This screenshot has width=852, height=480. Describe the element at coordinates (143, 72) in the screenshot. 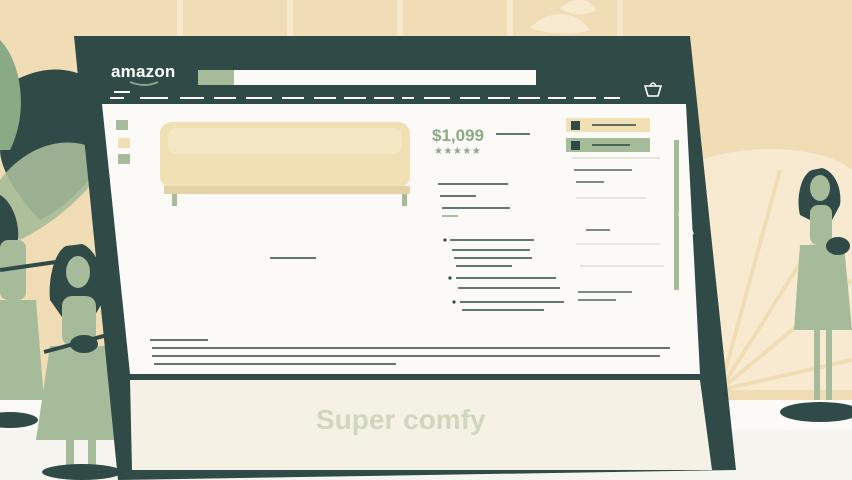

I see `amazon-logo: amazon` at that location.